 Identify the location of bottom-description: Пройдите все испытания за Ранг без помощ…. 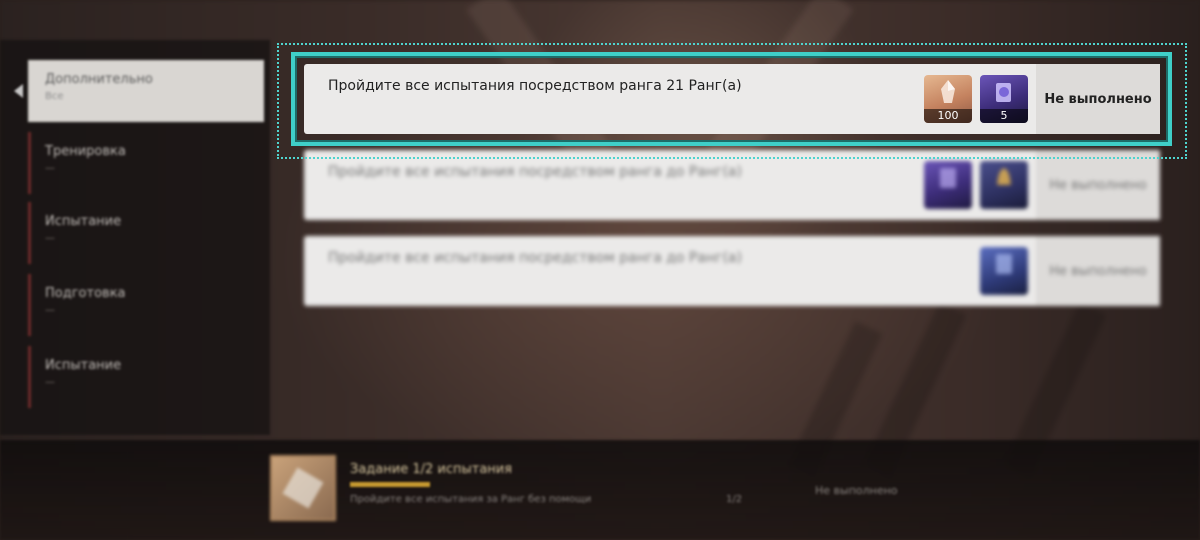
(471, 499).